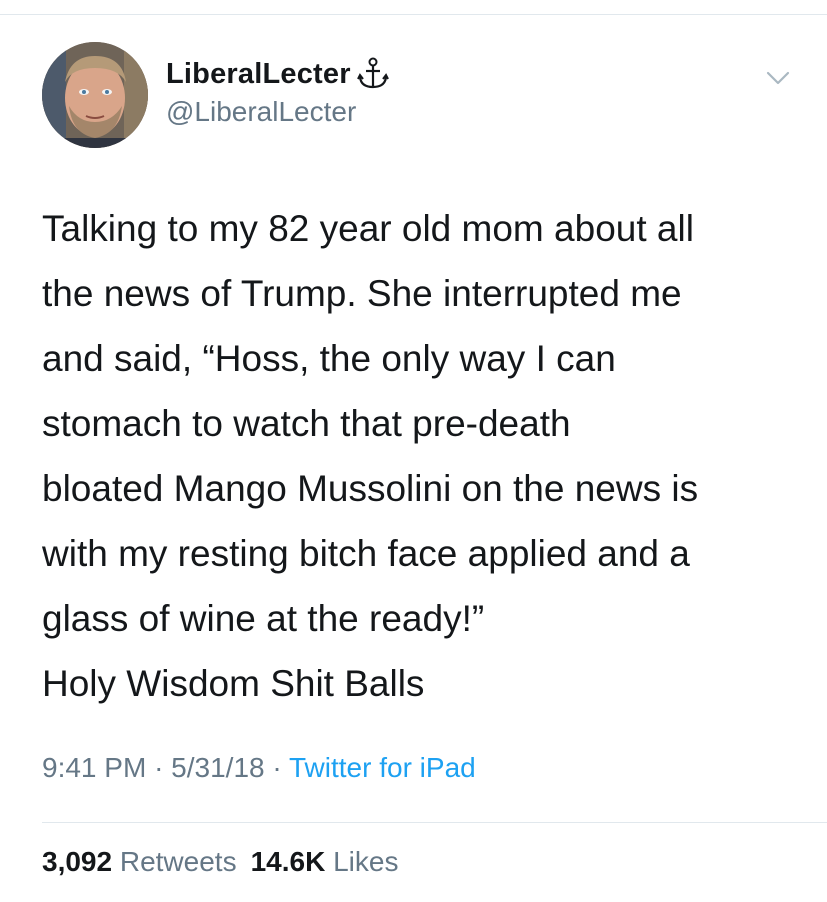 This screenshot has width=827, height=902. Describe the element at coordinates (77, 861) in the screenshot. I see `retweets-count: 3,092` at that location.